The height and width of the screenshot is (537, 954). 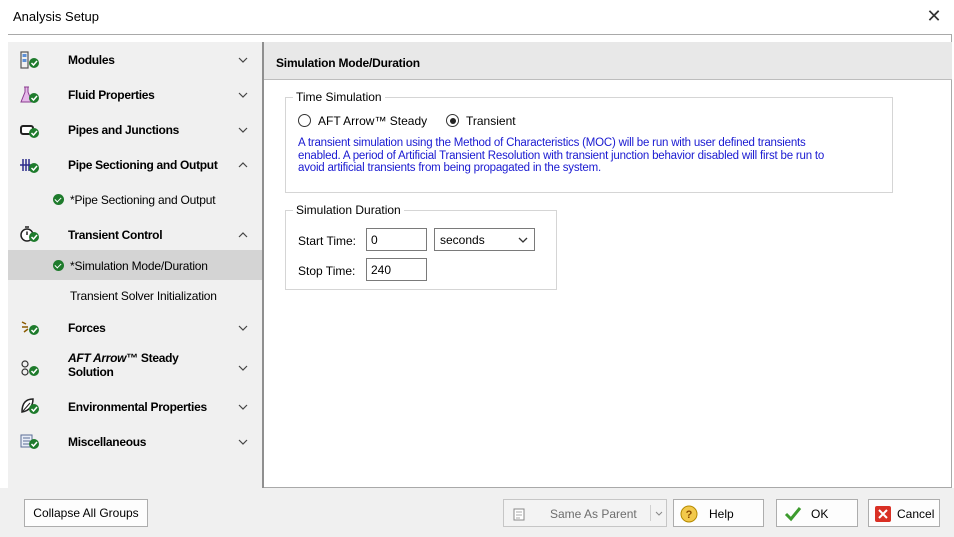 I want to click on sidebar-group-miscellaneous: Miscellaneous, so click(x=135, y=441).